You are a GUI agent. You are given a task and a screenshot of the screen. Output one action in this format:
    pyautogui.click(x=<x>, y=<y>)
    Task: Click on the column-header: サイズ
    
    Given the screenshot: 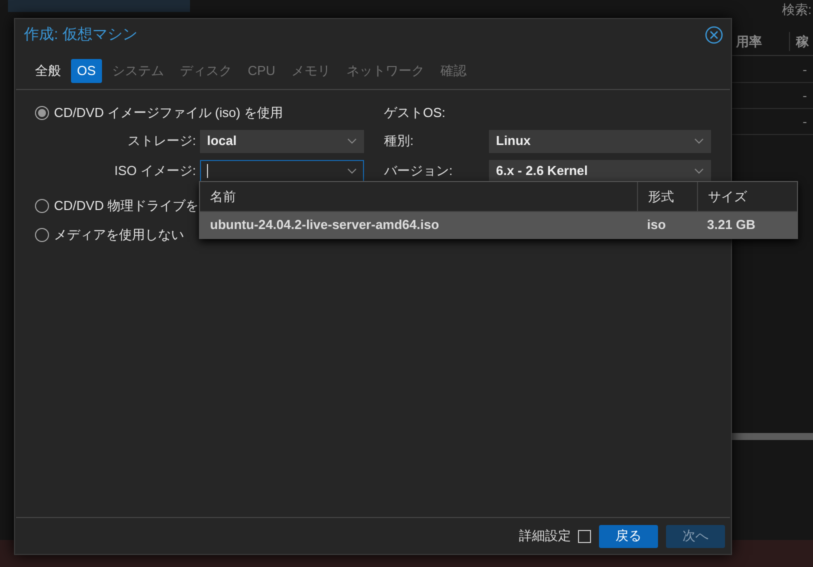 What is the action you would take?
    pyautogui.click(x=747, y=196)
    